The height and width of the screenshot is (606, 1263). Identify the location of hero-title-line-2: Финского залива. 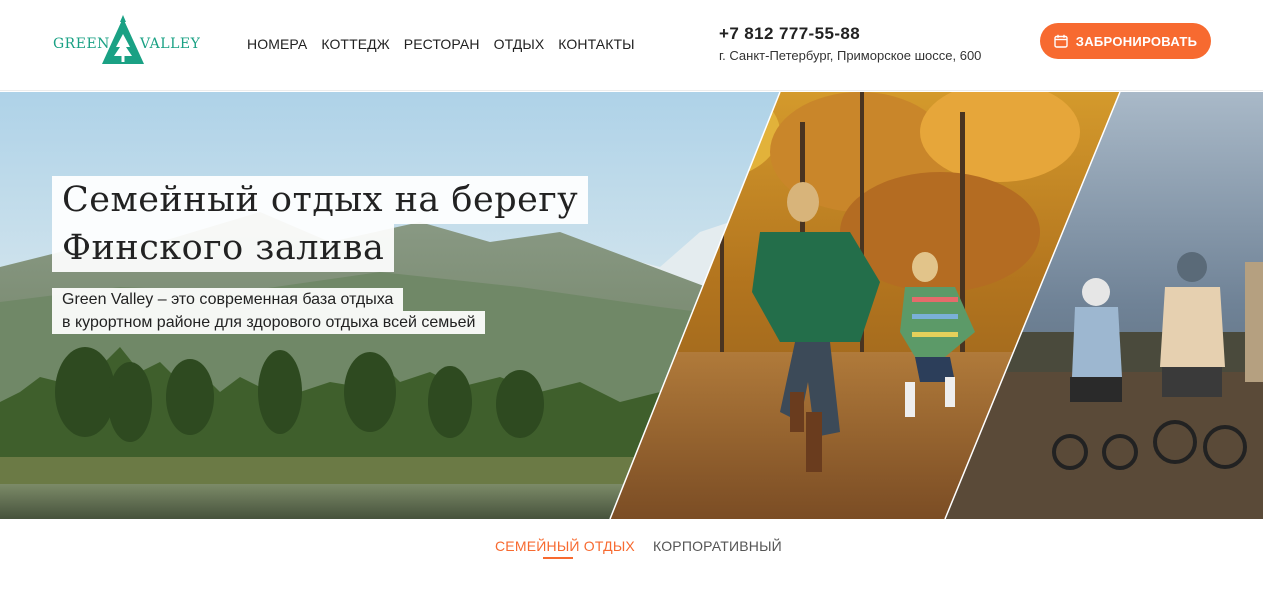
(223, 248).